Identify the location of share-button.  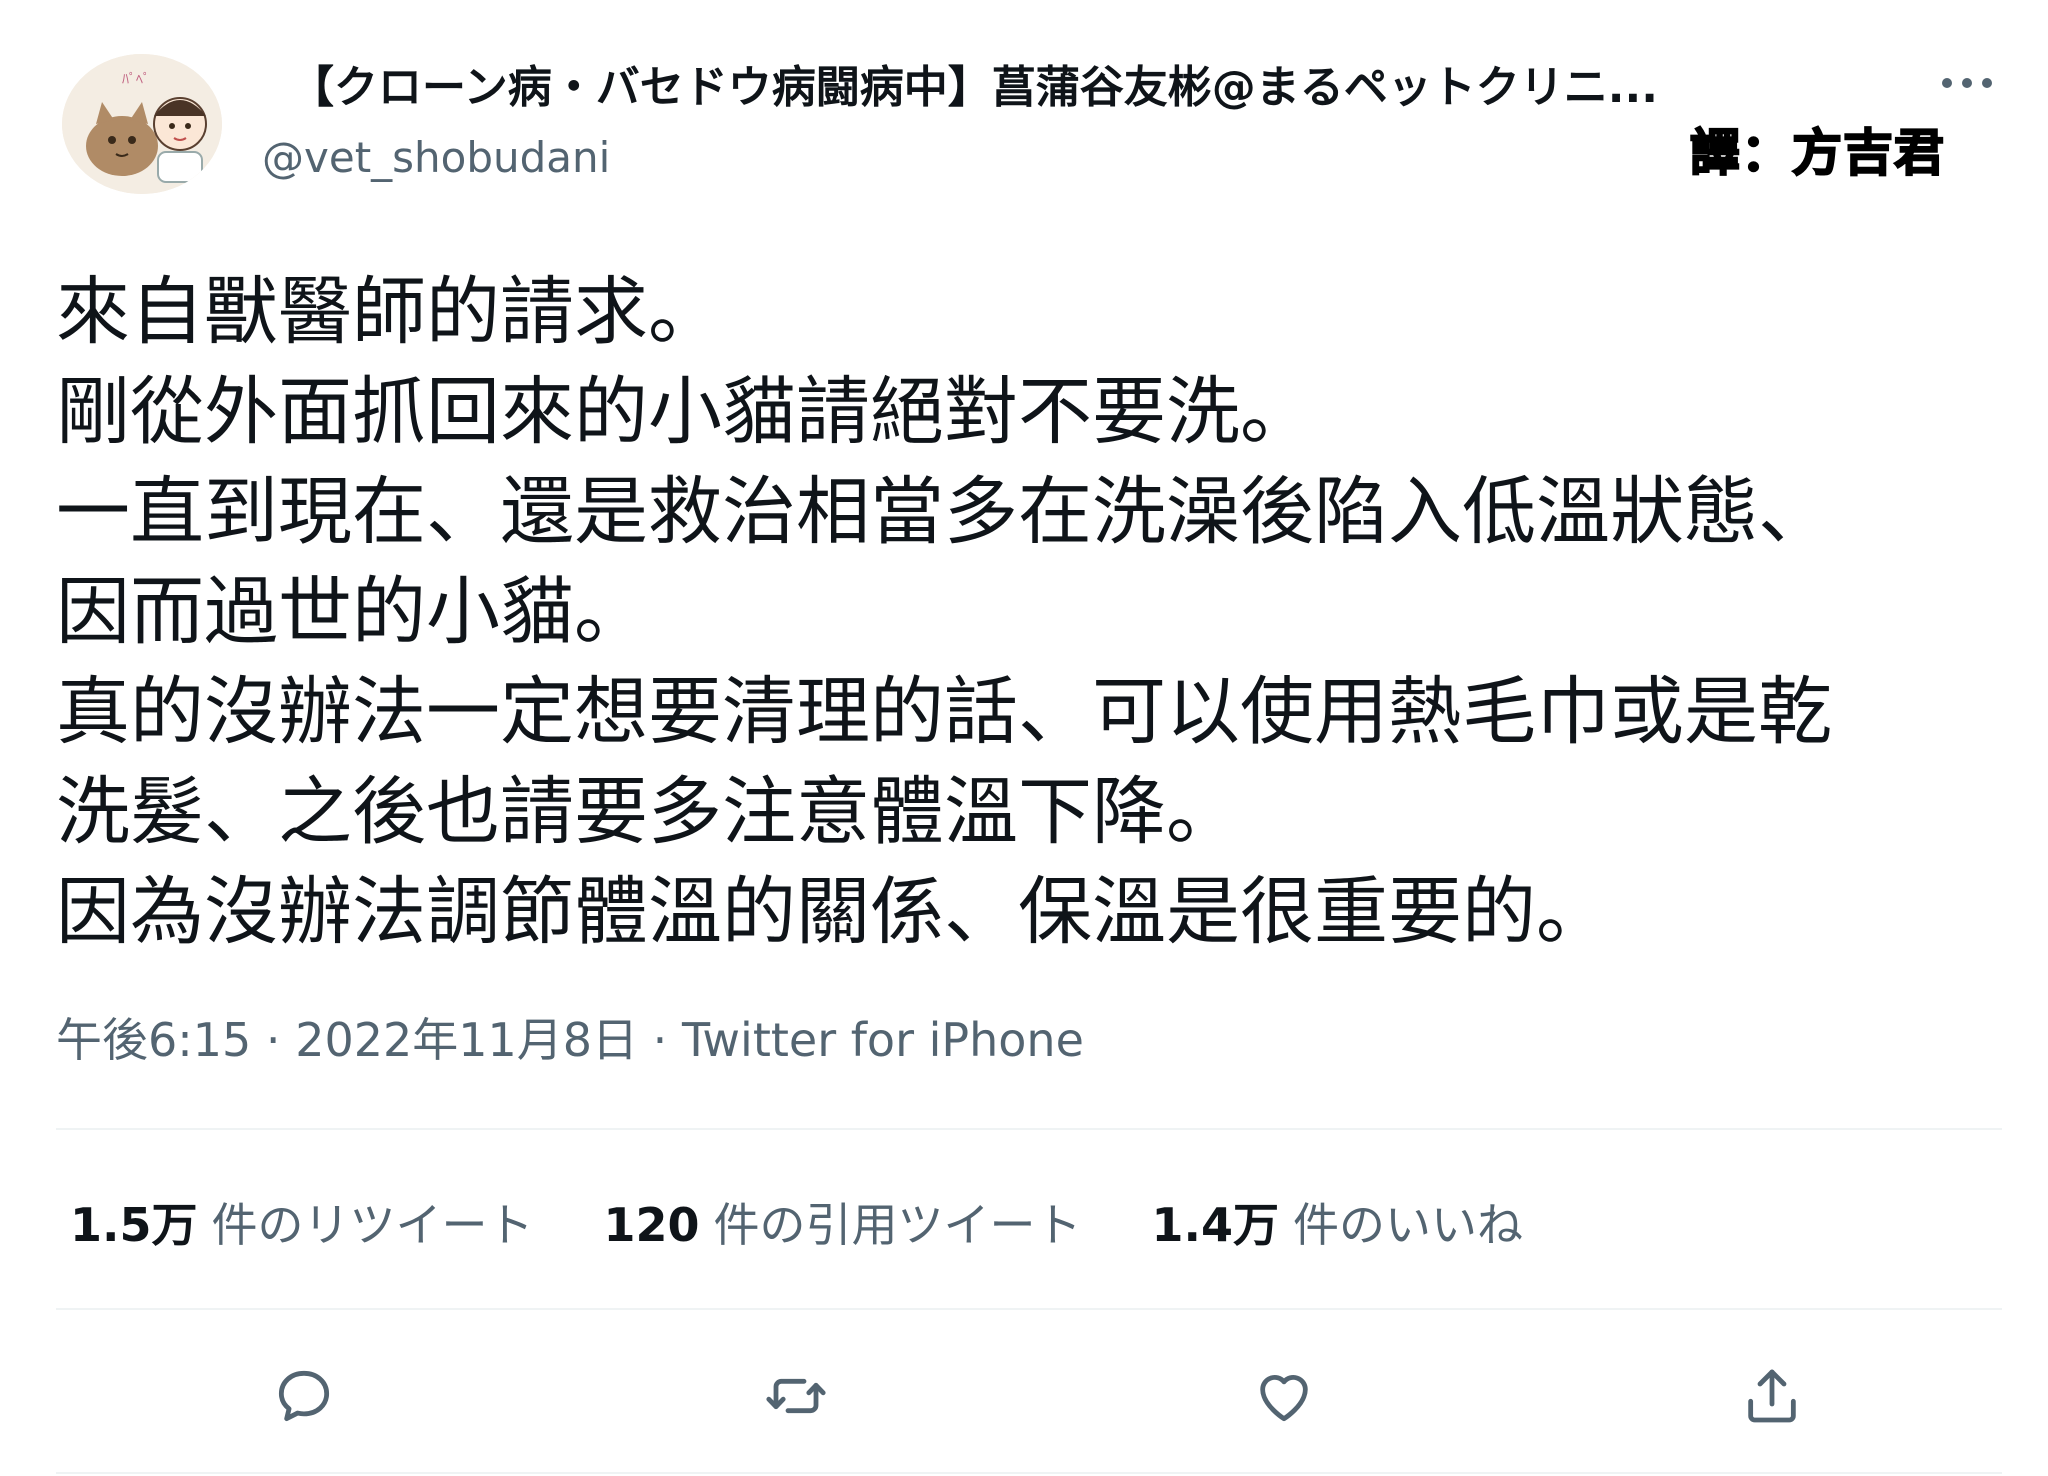
(1772, 1396).